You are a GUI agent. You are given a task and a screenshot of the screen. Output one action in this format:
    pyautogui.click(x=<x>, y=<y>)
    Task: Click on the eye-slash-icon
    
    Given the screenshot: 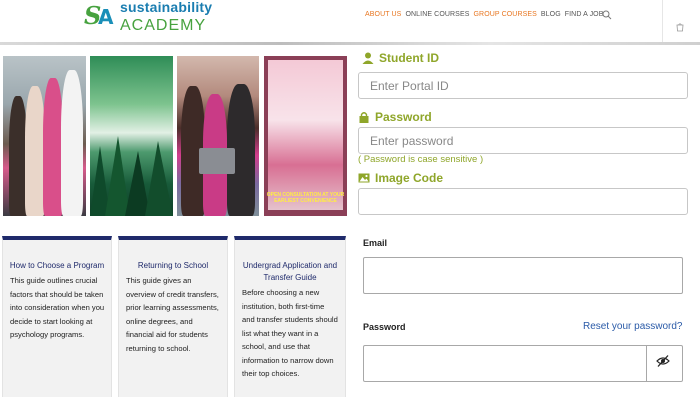 What is the action you would take?
    pyautogui.click(x=663, y=361)
    